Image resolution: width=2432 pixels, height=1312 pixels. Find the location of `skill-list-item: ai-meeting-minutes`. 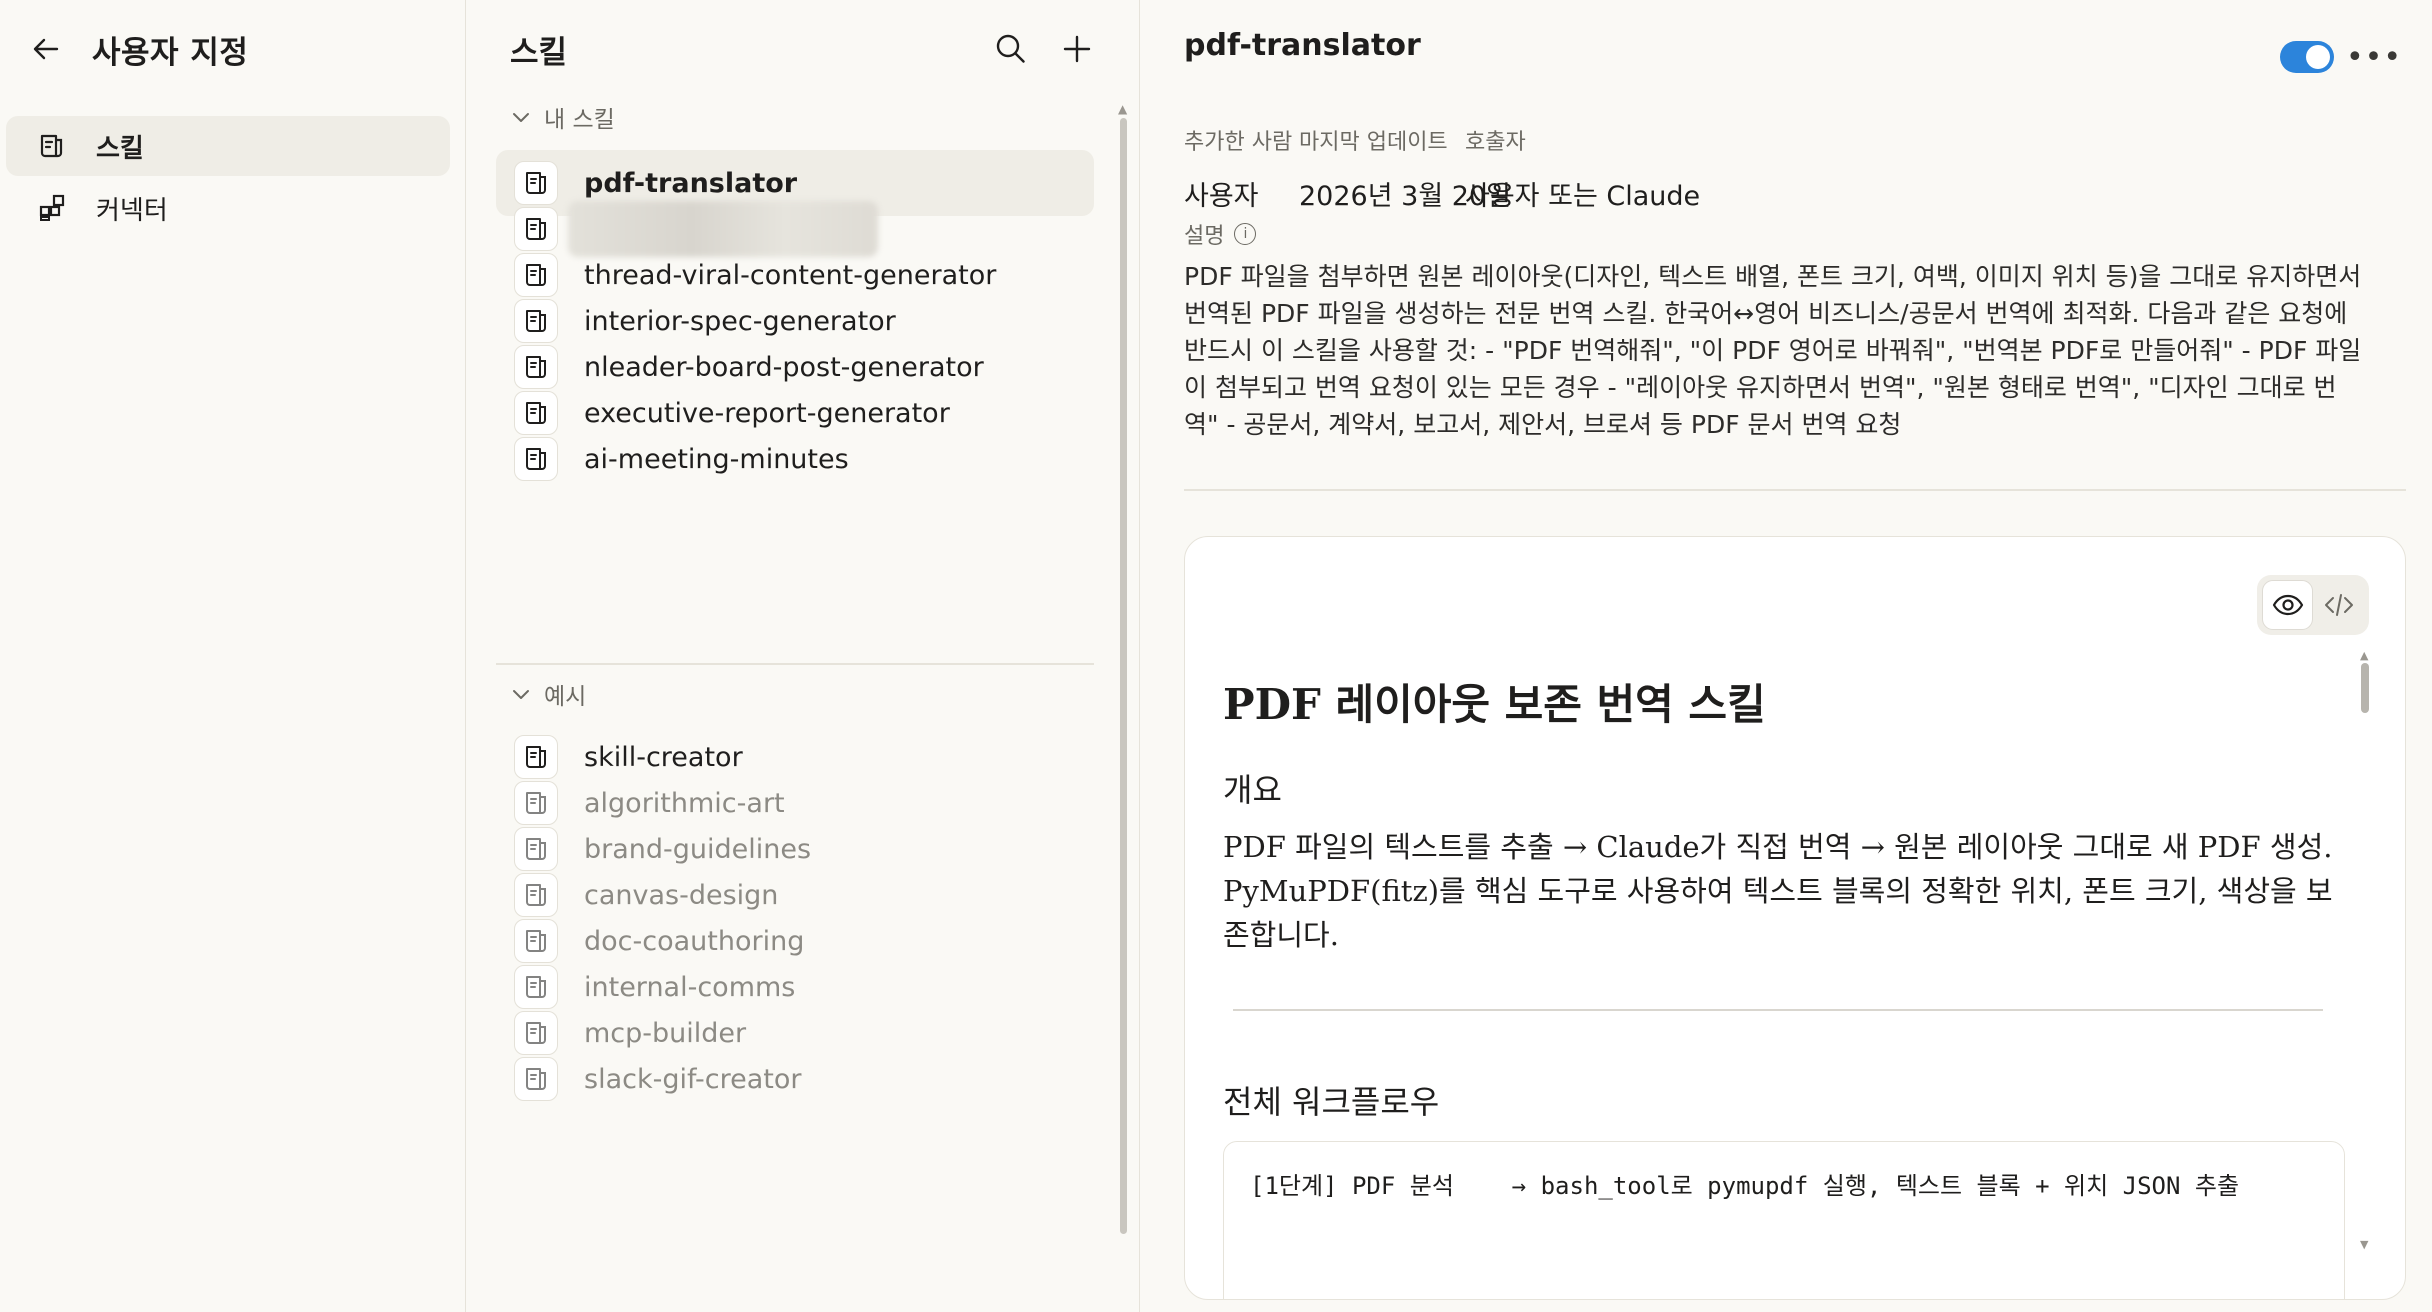

skill-list-item: ai-meeting-minutes is located at coordinates (795, 459).